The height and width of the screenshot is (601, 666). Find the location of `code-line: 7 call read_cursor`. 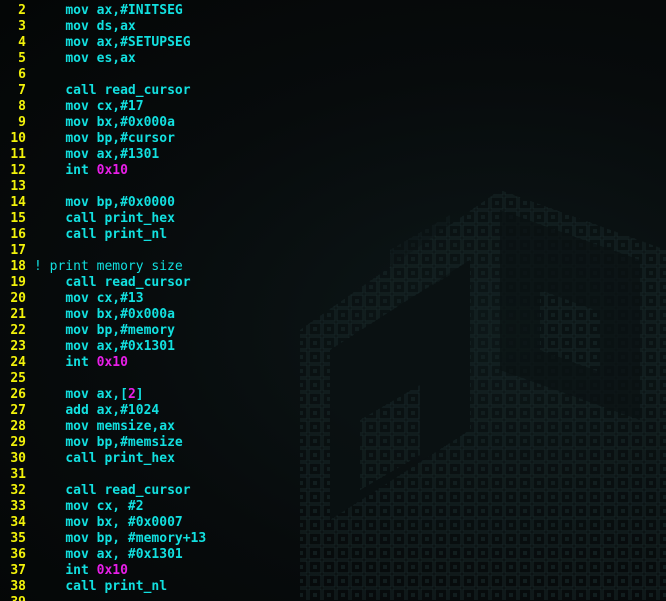

code-line: 7 call read_cursor is located at coordinates (333, 91).